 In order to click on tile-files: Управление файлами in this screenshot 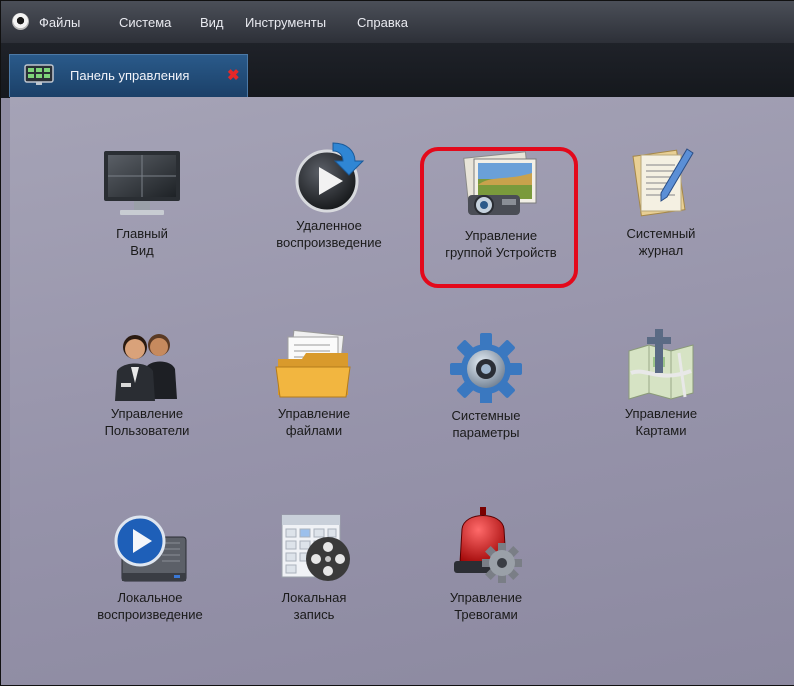, I will do `click(314, 384)`.